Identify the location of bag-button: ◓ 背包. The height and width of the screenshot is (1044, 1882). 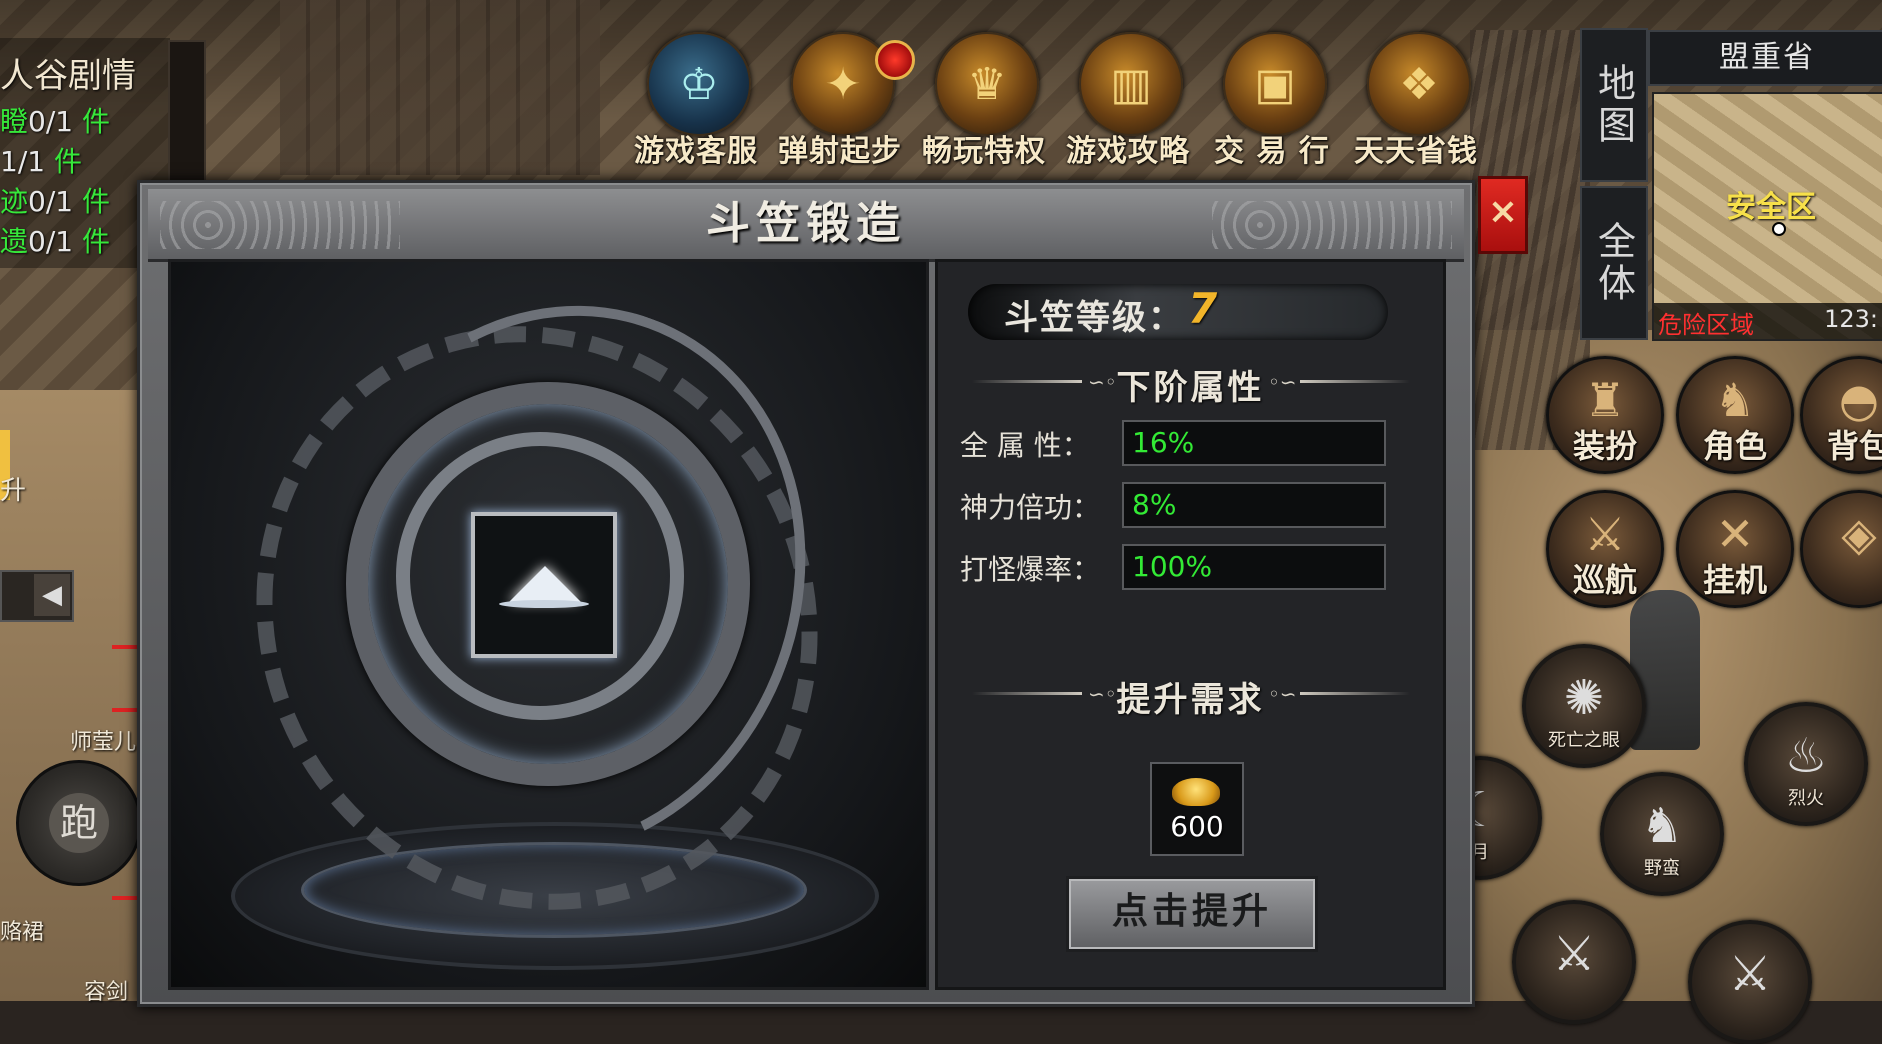
(1841, 415).